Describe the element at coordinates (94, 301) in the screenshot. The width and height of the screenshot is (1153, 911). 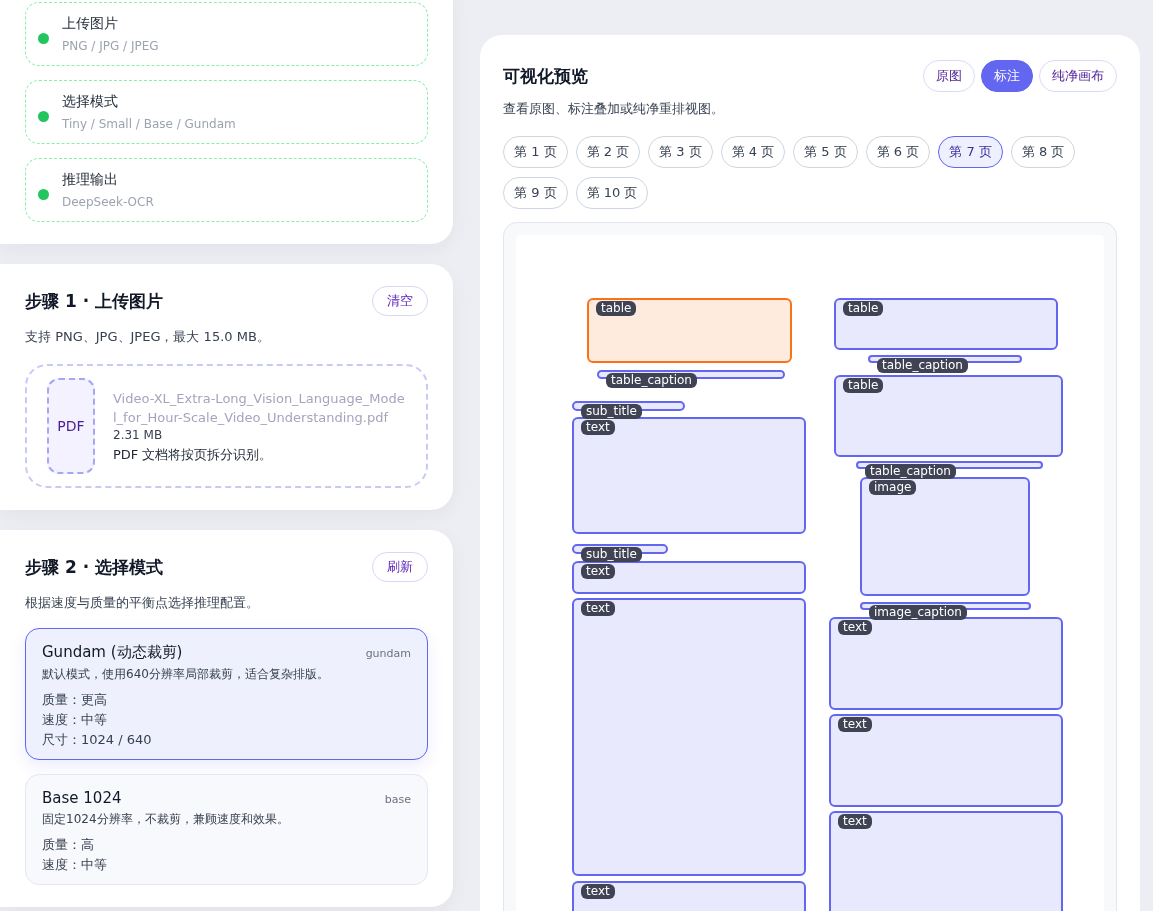
I see `section-title: 步骤 1 · 上传图片` at that location.